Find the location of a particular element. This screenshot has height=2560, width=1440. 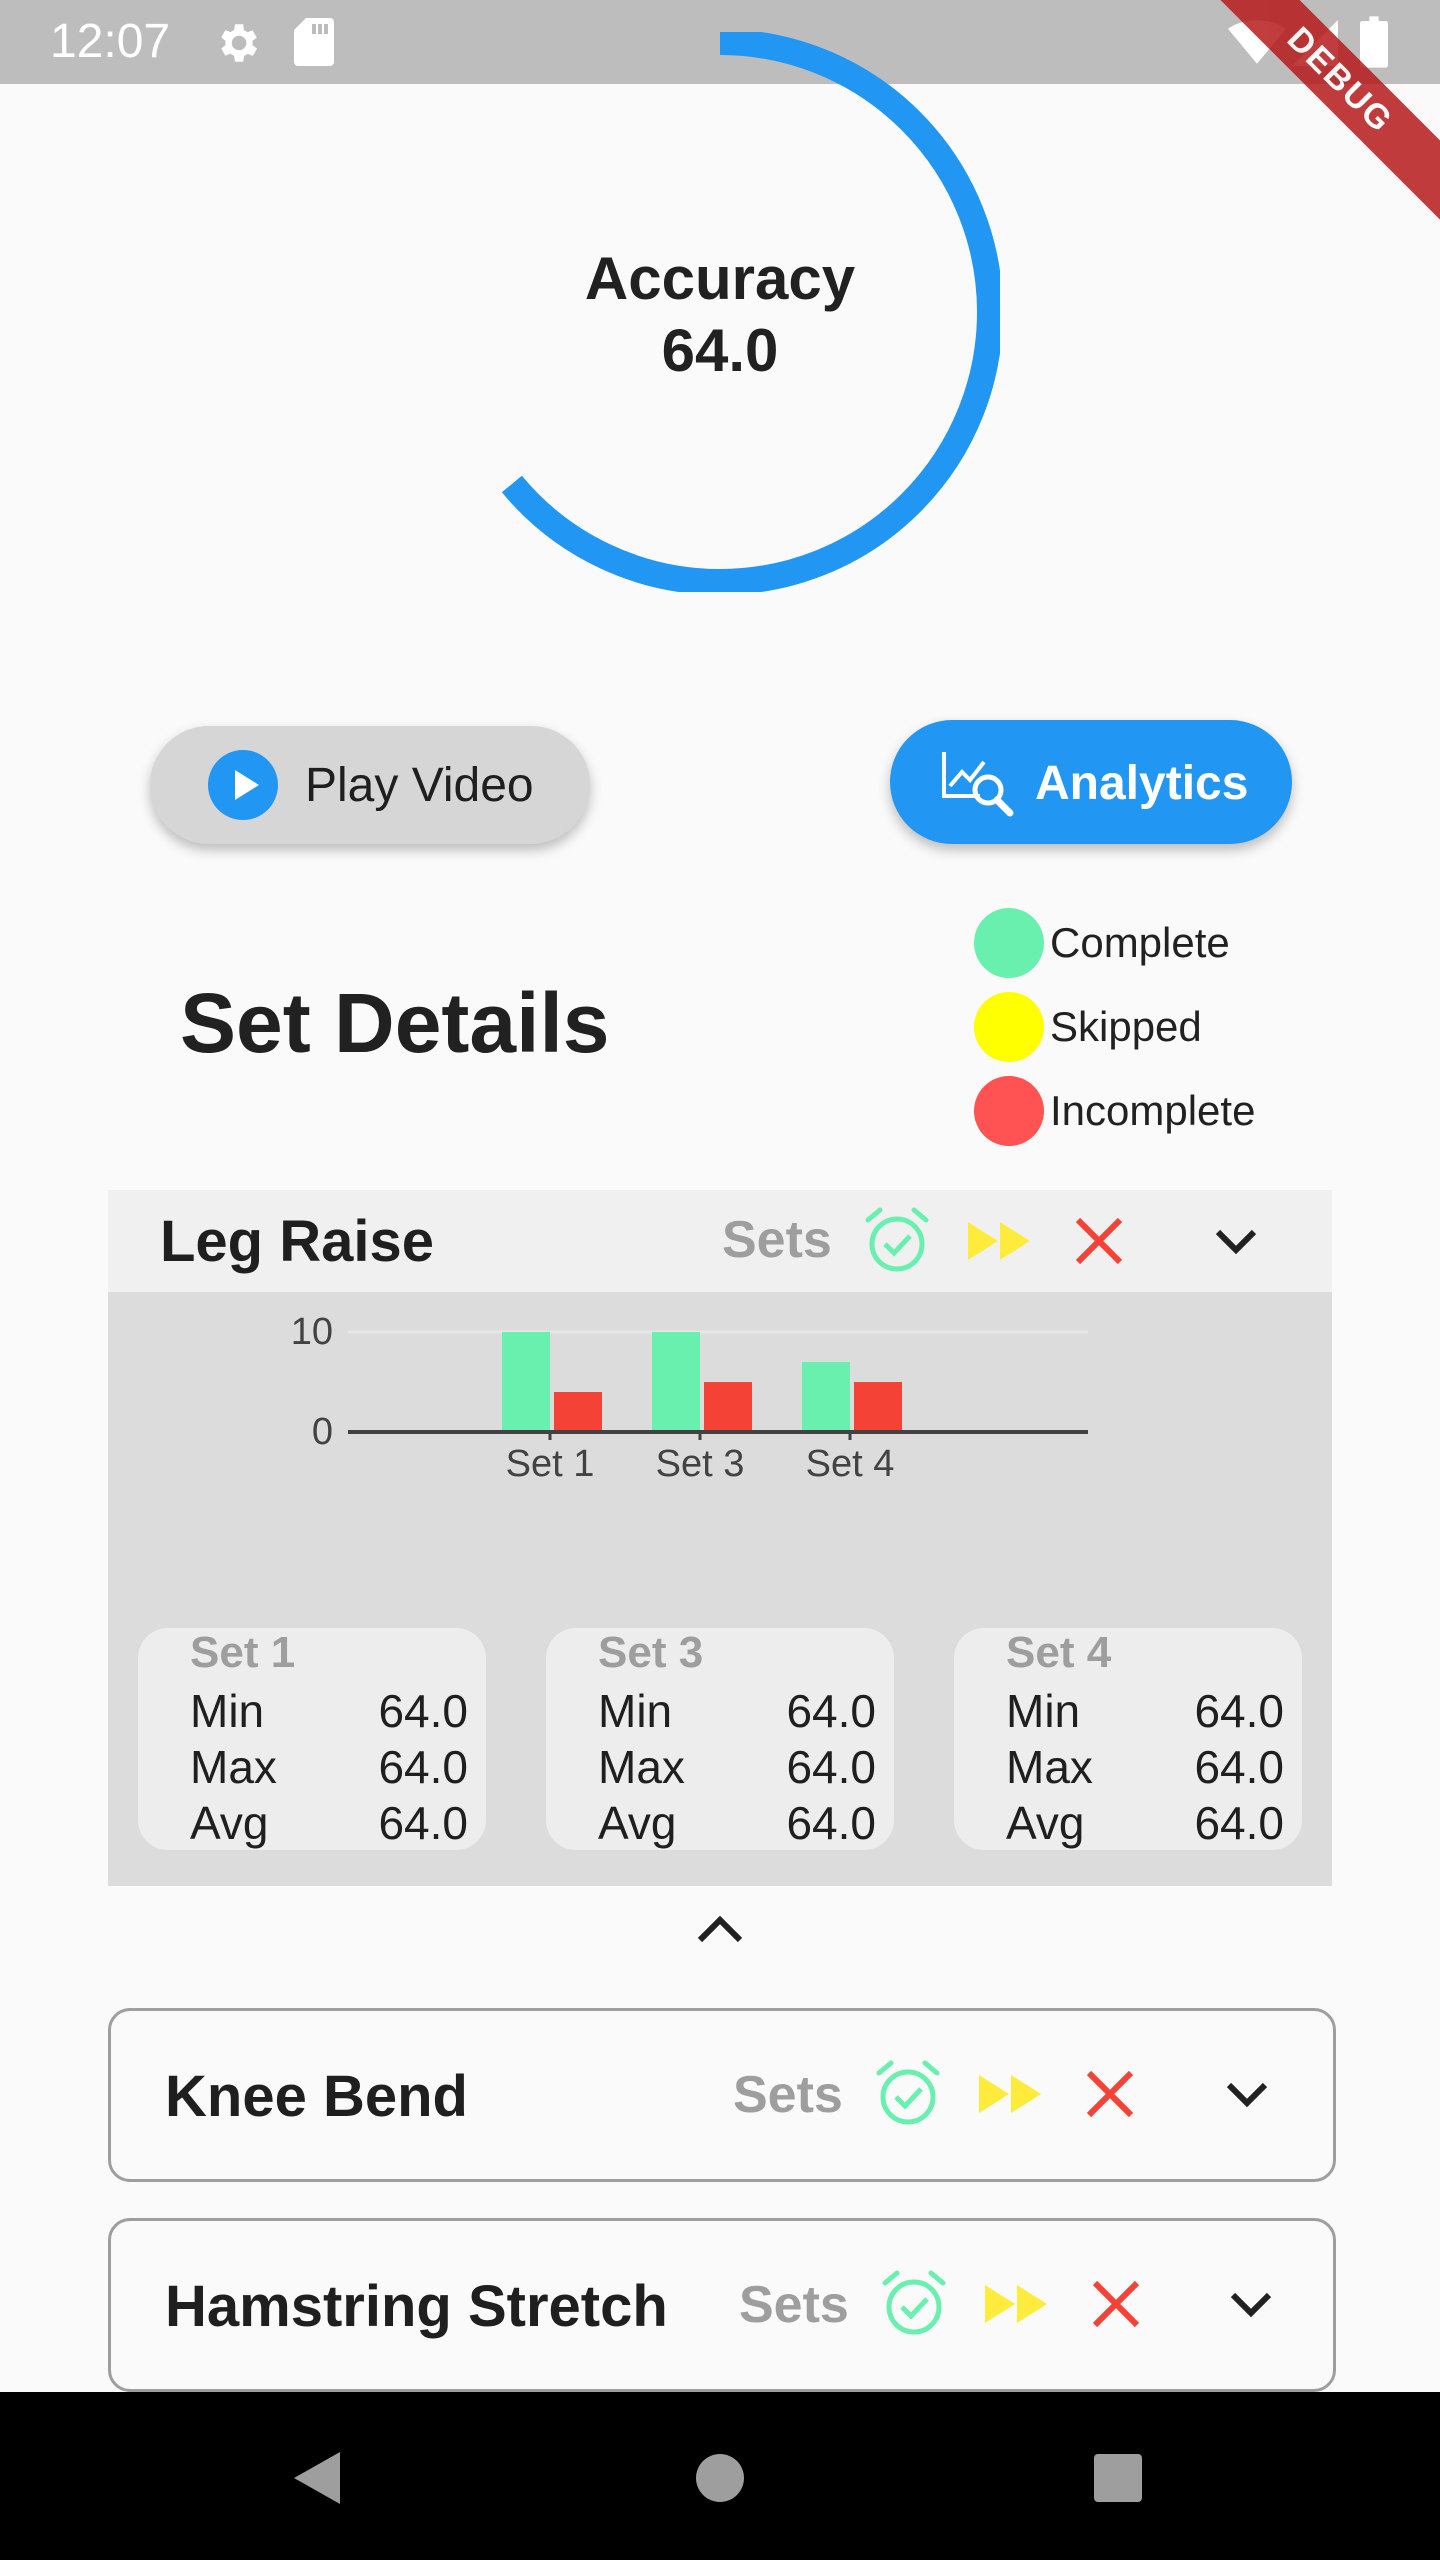

y-tick-label: 0 is located at coordinates (322, 1432).